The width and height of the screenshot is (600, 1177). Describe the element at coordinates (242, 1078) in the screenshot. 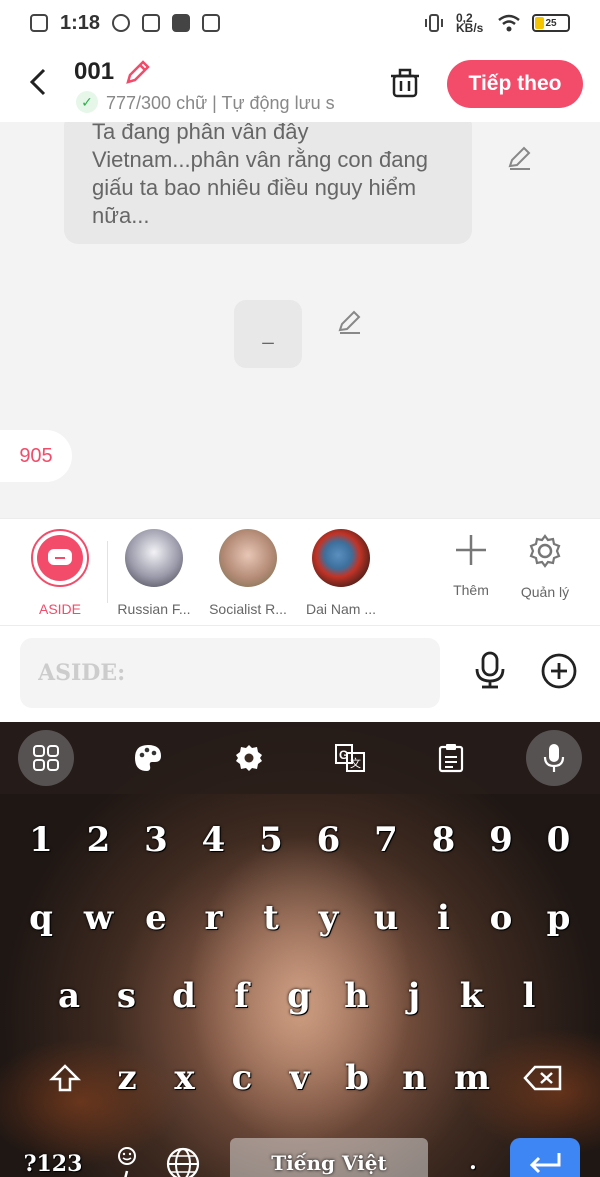

I see `key-c: c` at that location.